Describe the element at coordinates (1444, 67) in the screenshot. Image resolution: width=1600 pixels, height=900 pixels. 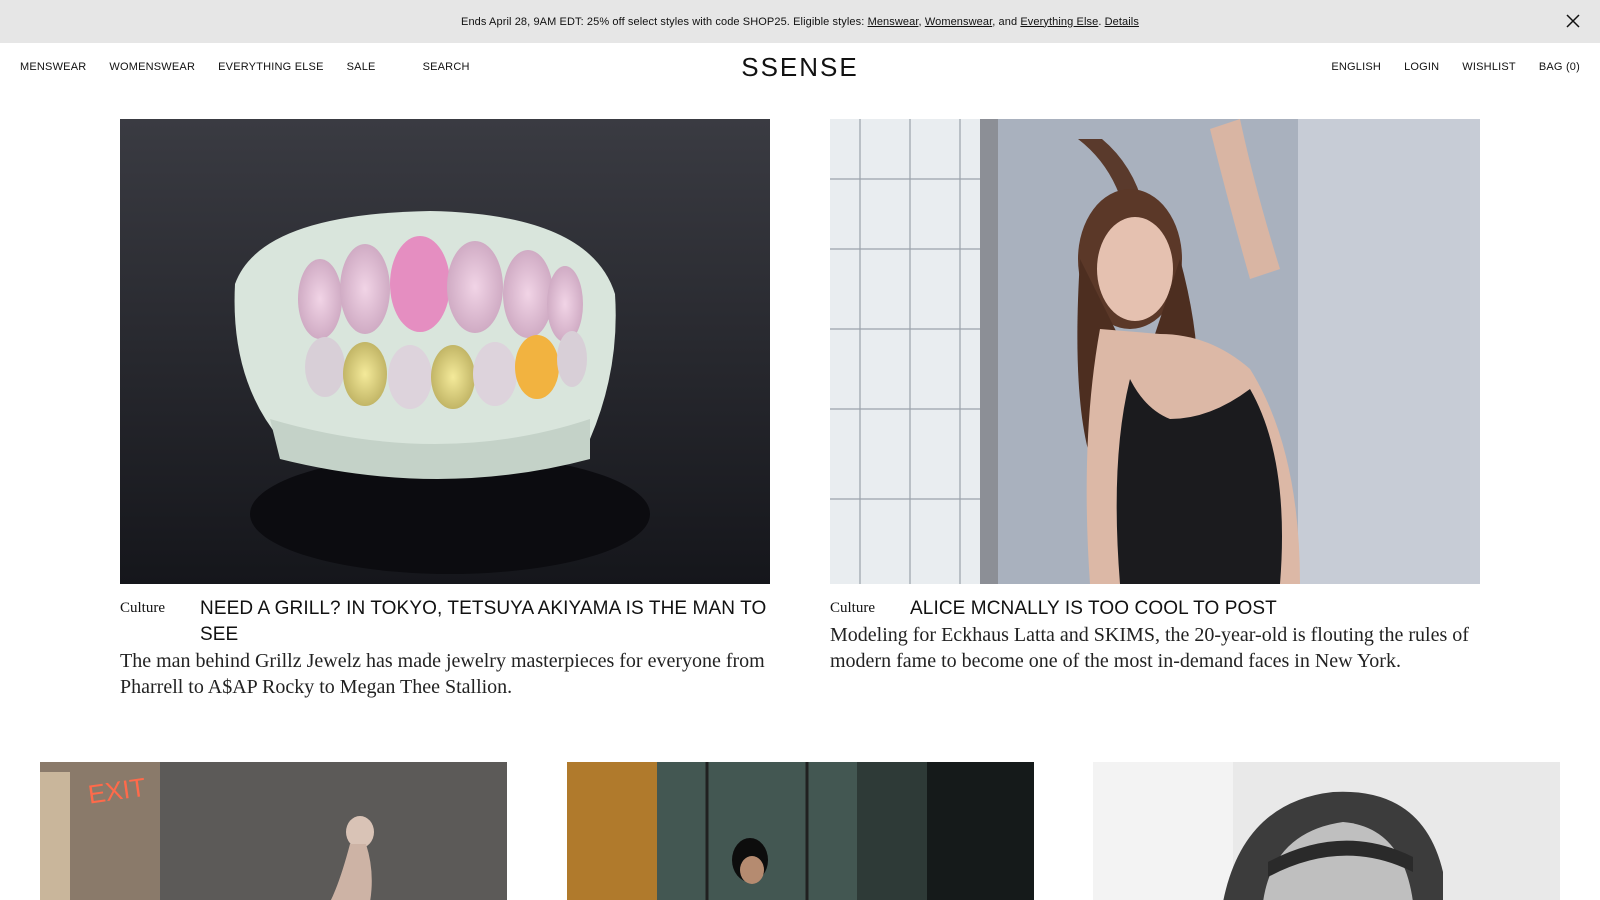
I see `nav-right: ENGLISH LOGIN WISHLIST BAG (0)` at that location.